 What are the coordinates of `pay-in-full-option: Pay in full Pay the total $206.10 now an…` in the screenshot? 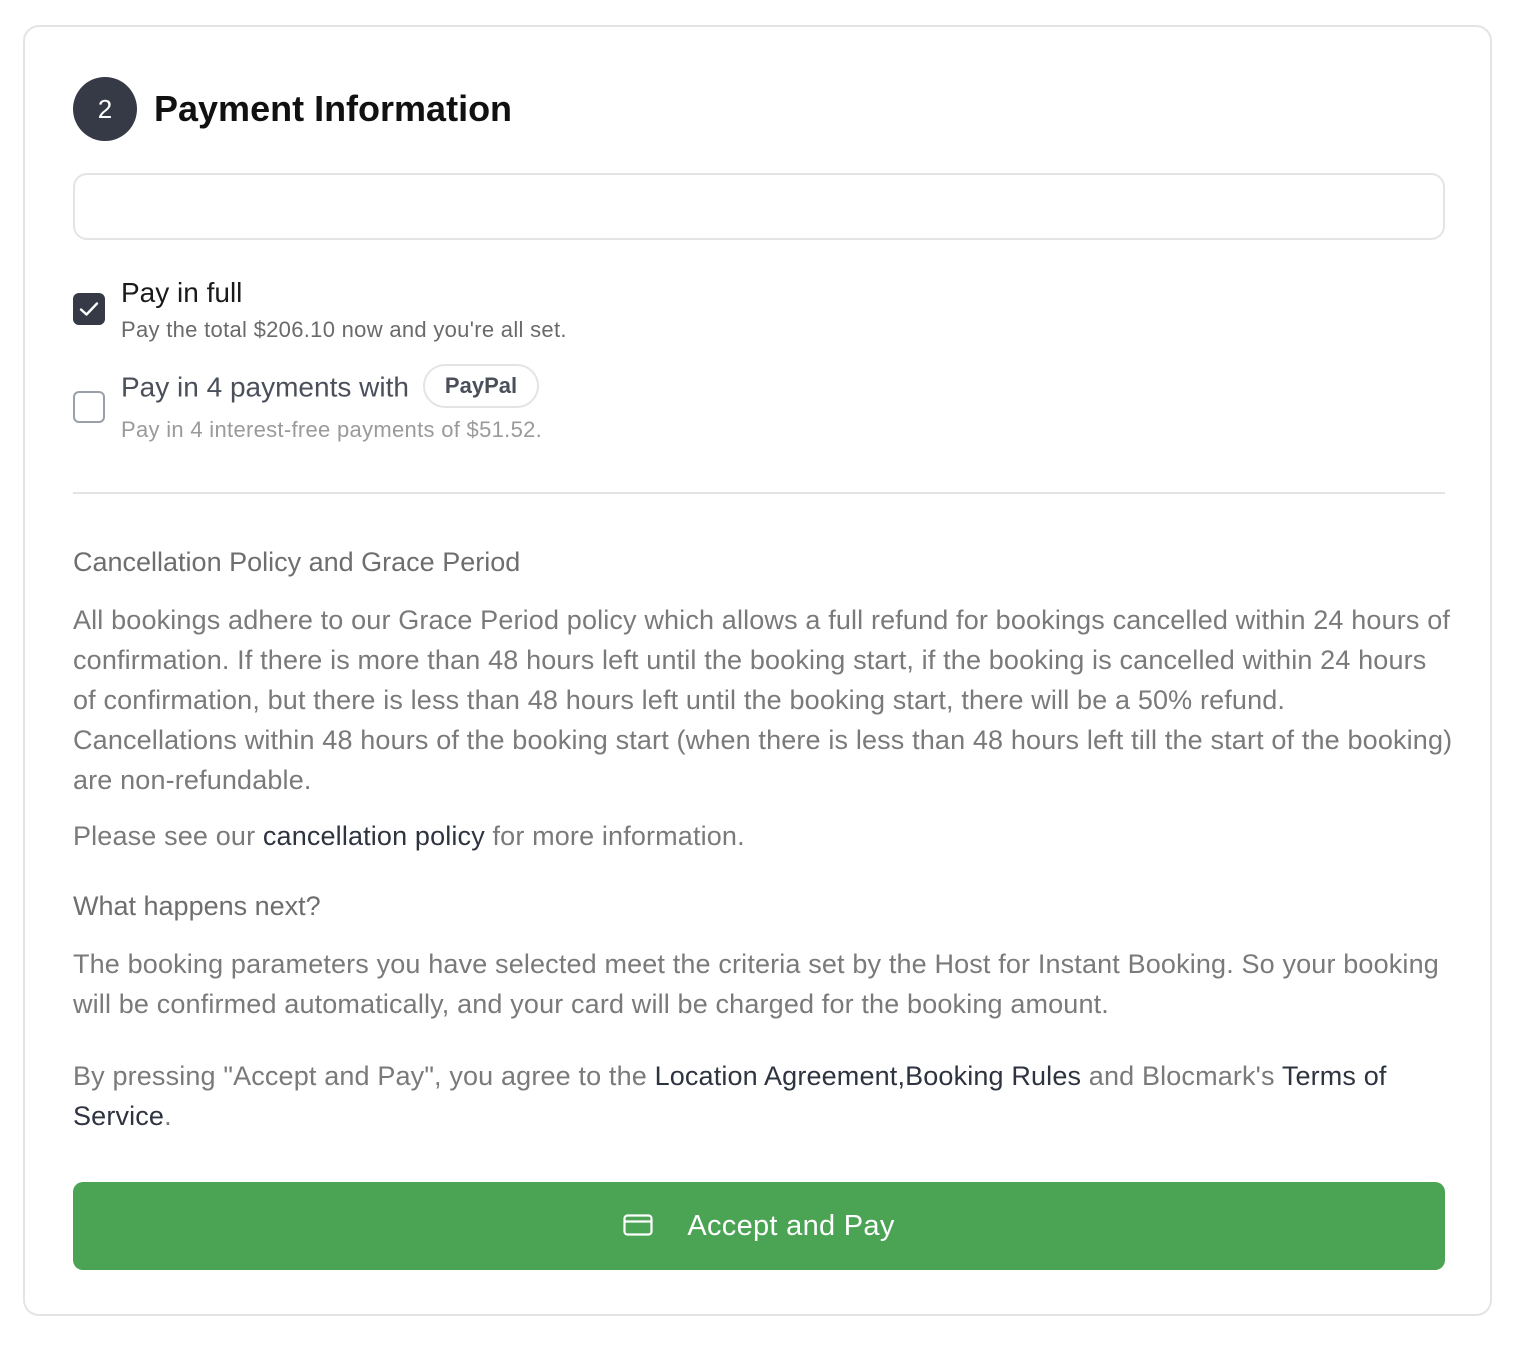 It's located at (759, 314).